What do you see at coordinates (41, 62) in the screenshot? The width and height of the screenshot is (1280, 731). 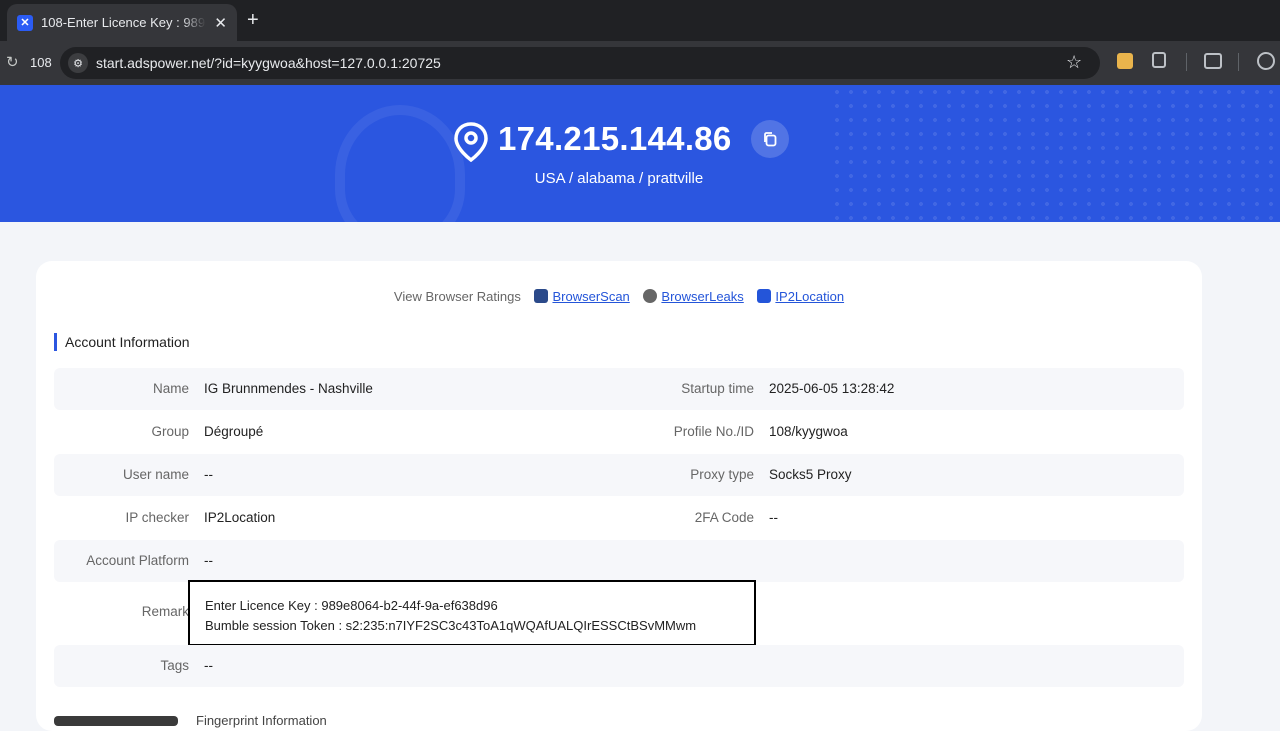 I see `tab-count: 108` at bounding box center [41, 62].